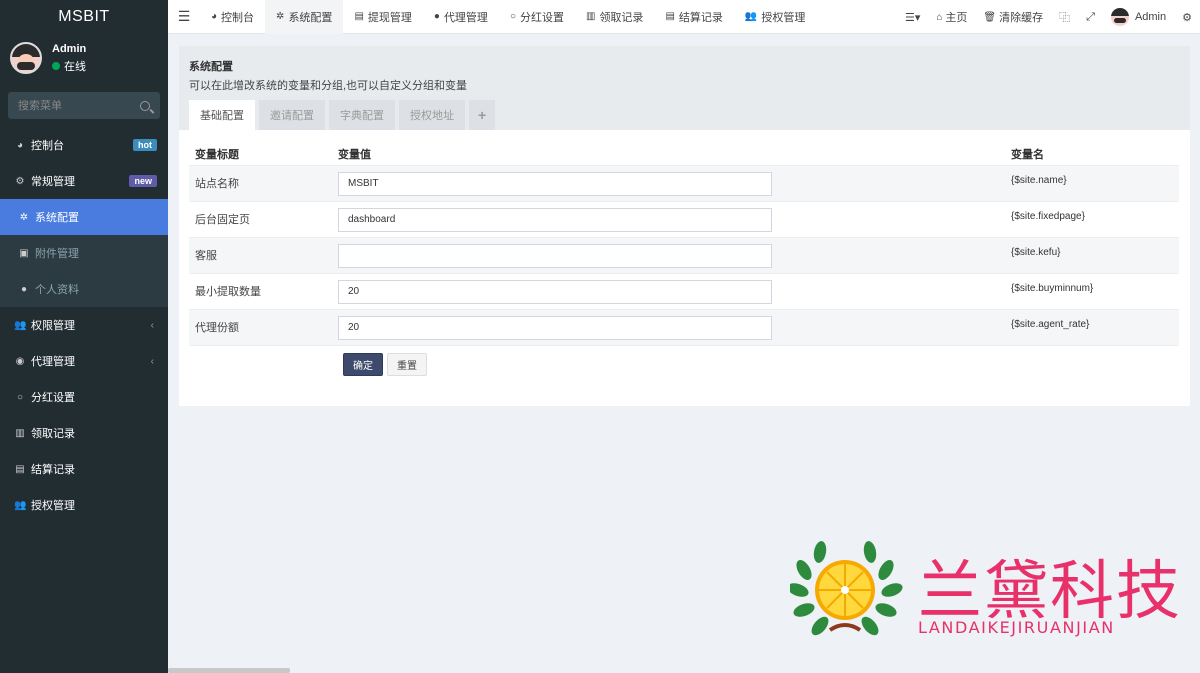 Image resolution: width=1200 pixels, height=673 pixels. Describe the element at coordinates (292, 115) in the screenshot. I see `tab-invite-config: 邀请配置` at that location.